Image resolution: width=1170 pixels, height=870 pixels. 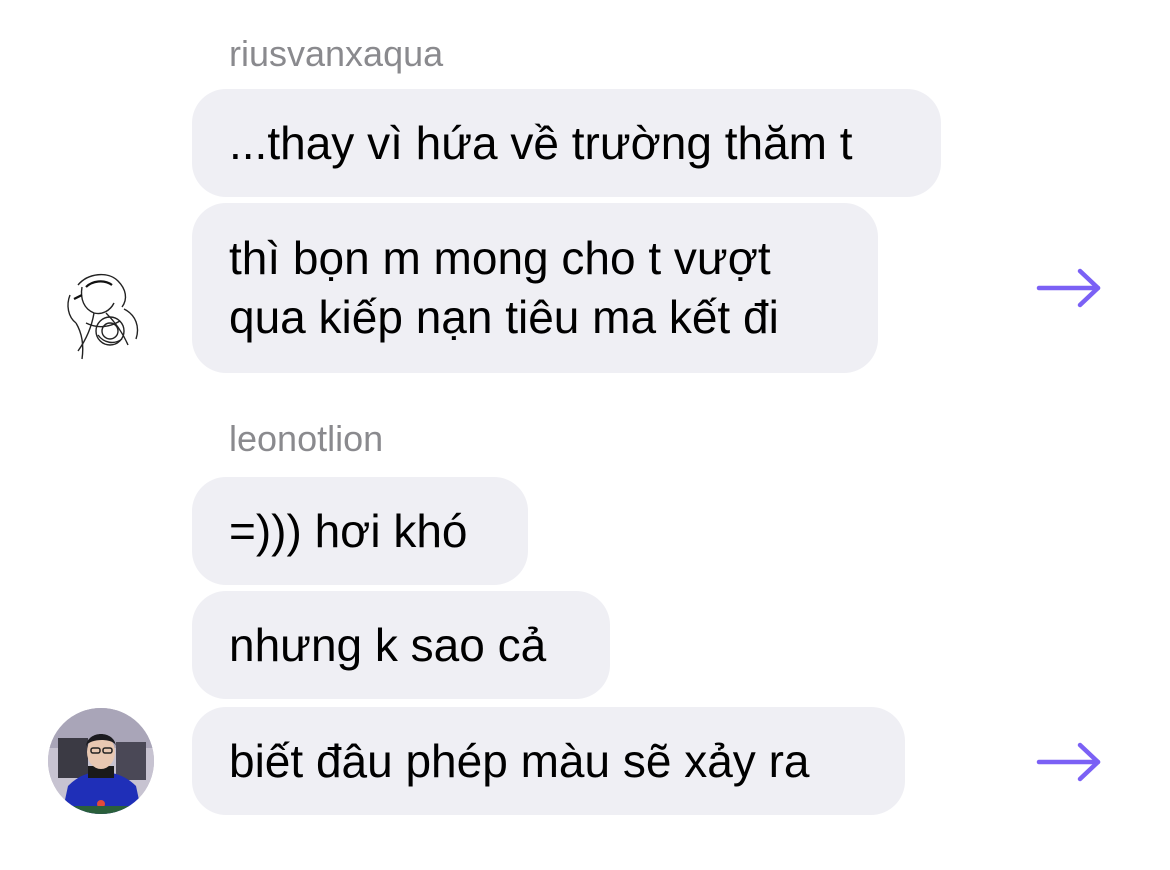 What do you see at coordinates (504, 317) in the screenshot?
I see `message-text-line: qua kiếp nạn tiêu ma kết đi` at bounding box center [504, 317].